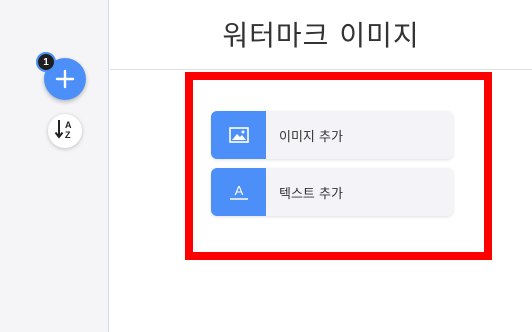  I want to click on add-image-button: 이미지 추가, so click(332, 135).